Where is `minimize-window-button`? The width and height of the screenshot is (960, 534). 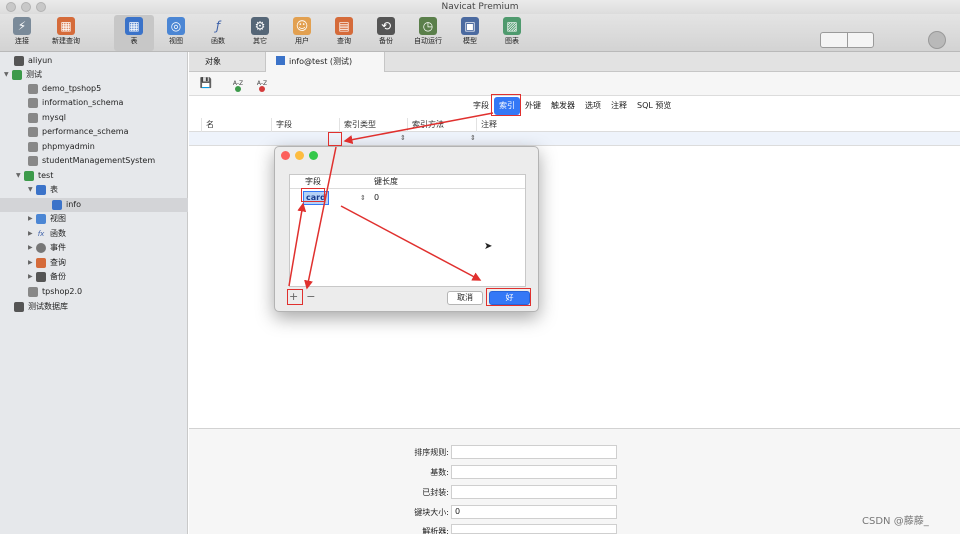 minimize-window-button is located at coordinates (26, 7).